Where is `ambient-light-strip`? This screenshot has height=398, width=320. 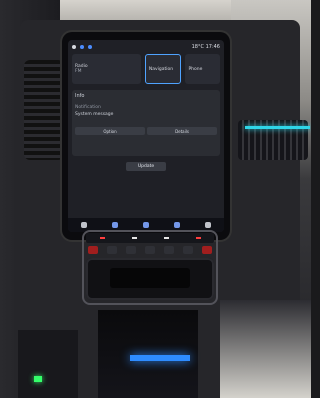
ambient-light-strip is located at coordinates (277, 127).